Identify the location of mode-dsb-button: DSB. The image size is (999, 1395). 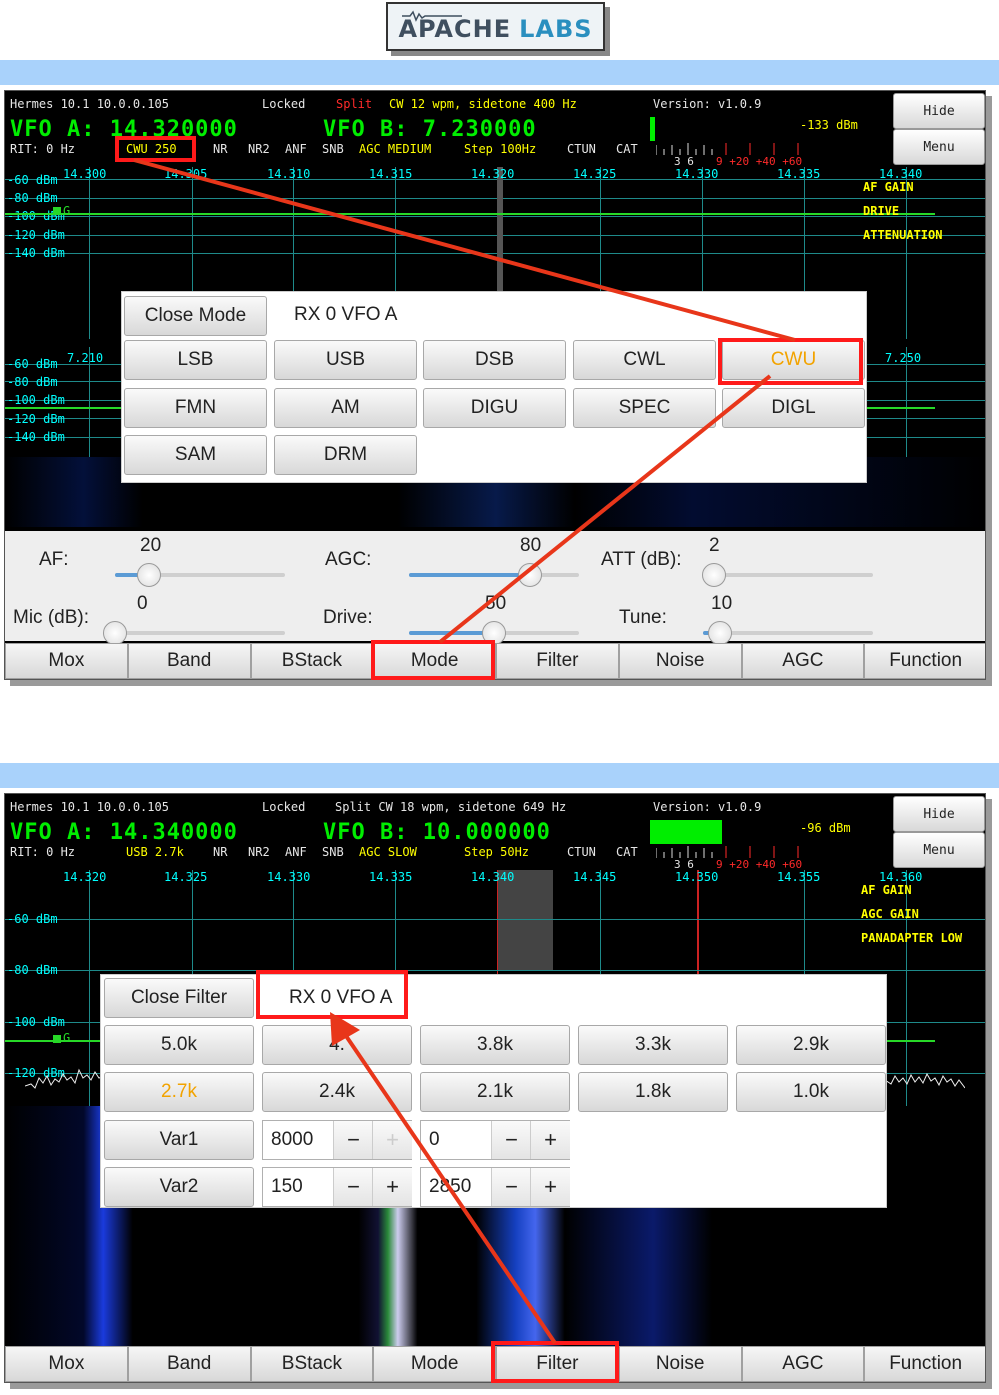
(494, 360).